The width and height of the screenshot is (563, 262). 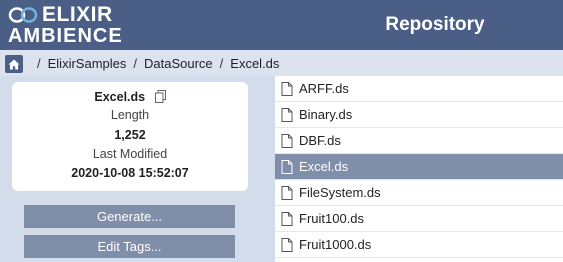 I want to click on file-name-row: Excel.ds, so click(x=130, y=97).